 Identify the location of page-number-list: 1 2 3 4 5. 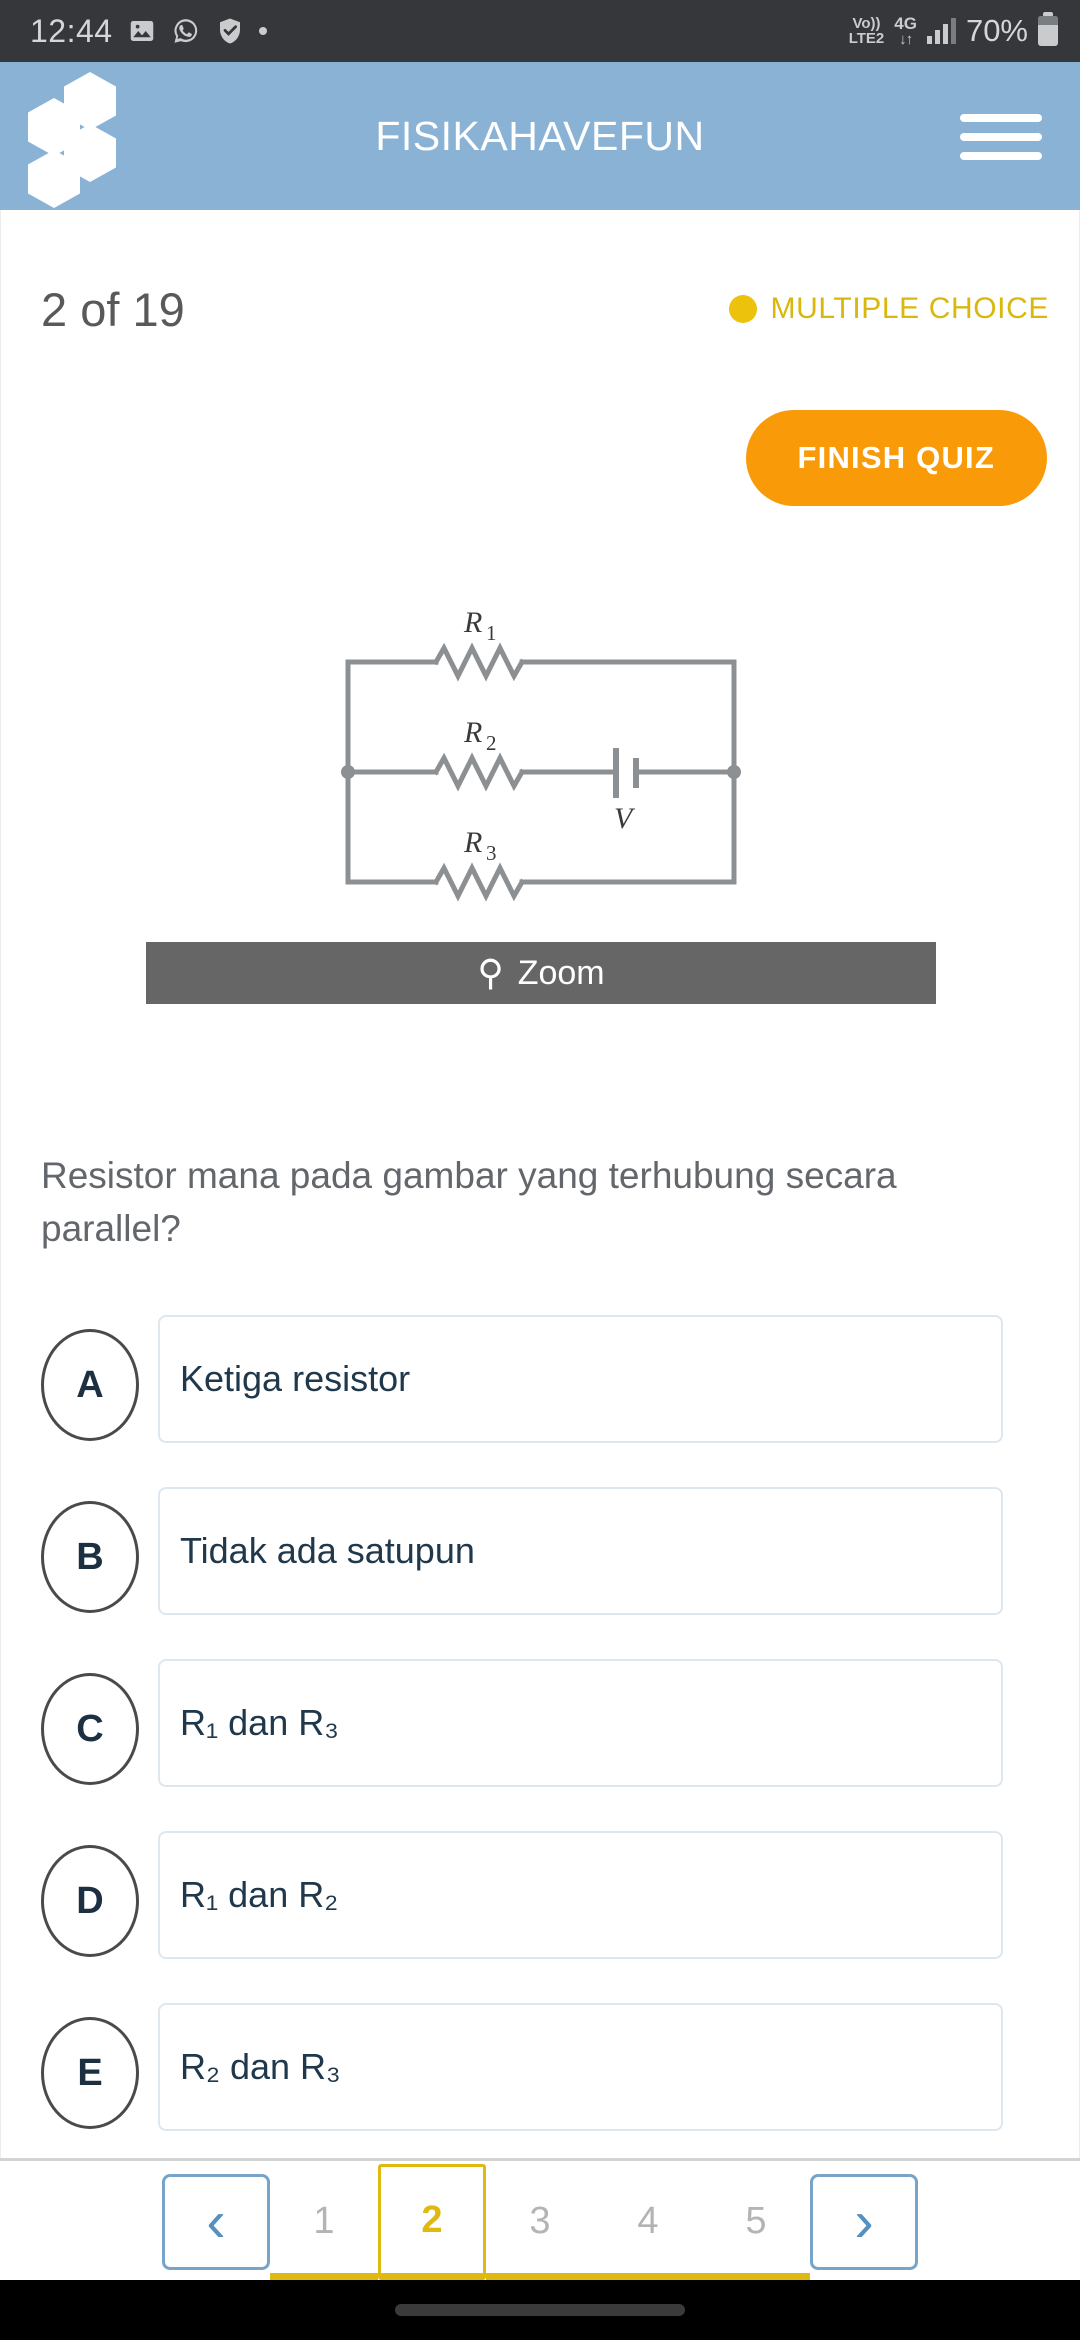
(540, 2222).